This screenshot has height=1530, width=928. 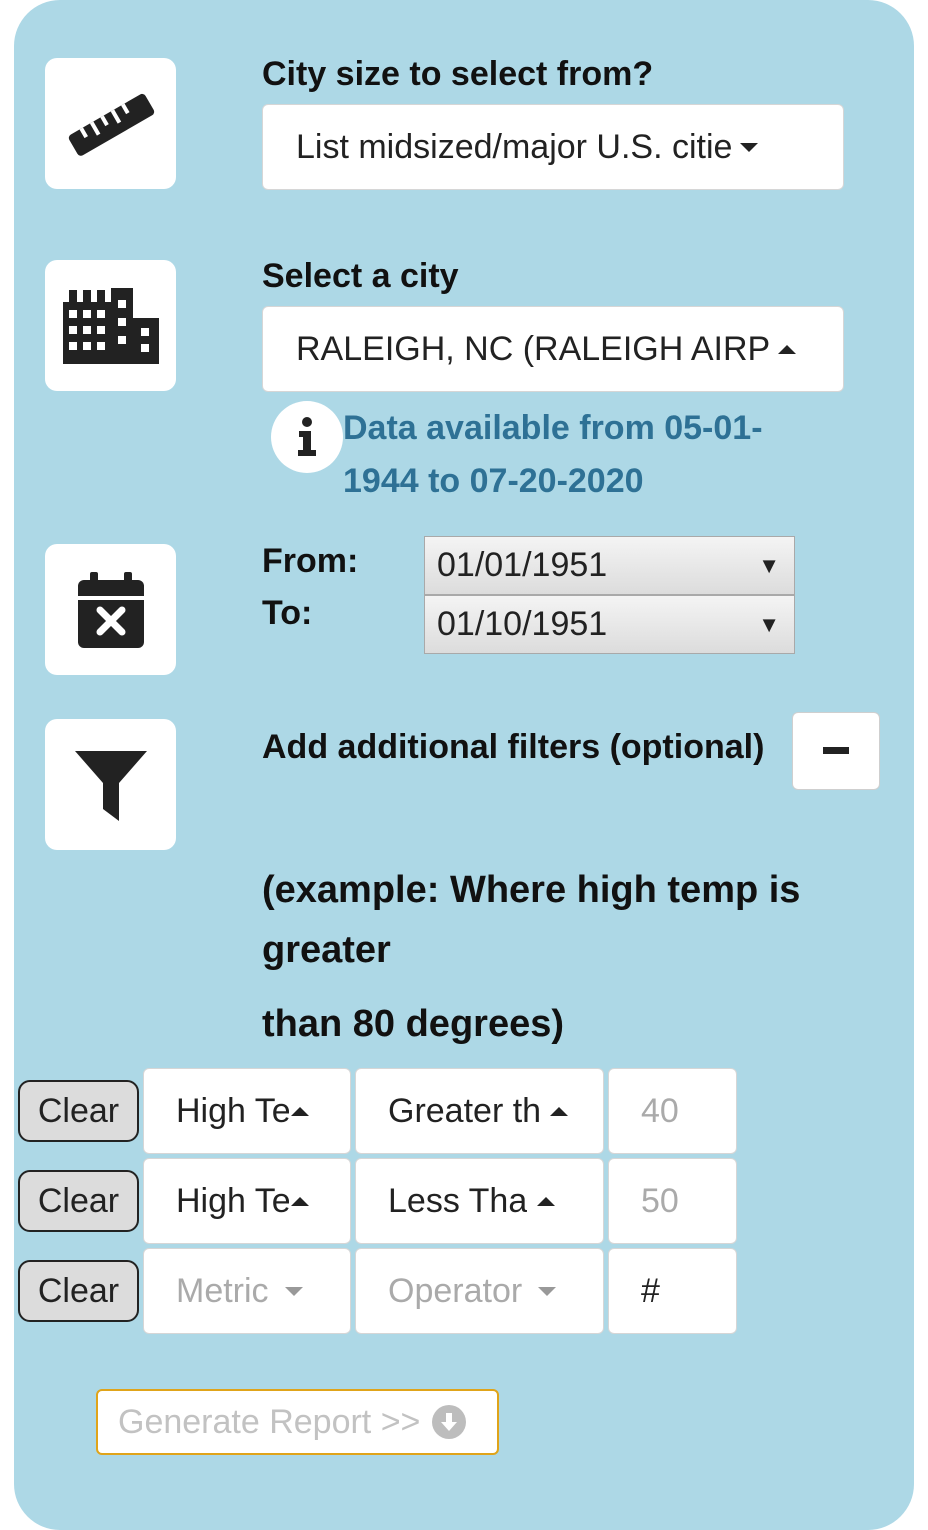 I want to click on filter-example-line2: than 80 degrees), so click(x=413, y=1024).